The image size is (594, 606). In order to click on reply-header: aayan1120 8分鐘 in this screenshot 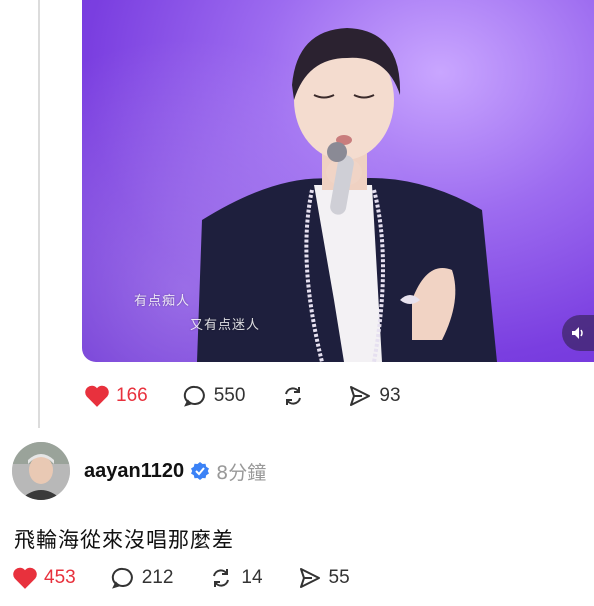, I will do `click(139, 471)`.